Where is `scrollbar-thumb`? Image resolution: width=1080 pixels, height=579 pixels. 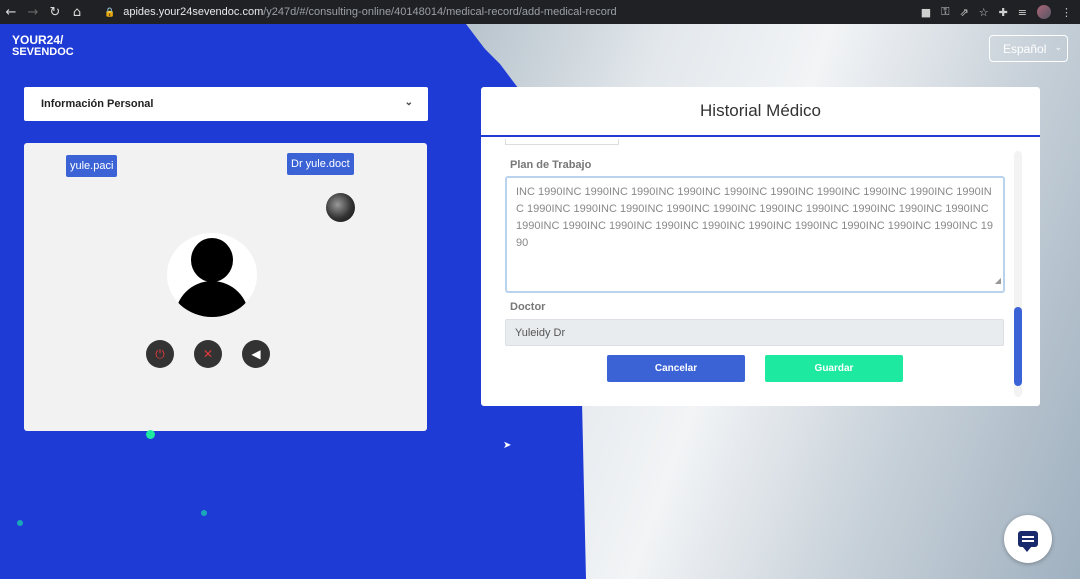 scrollbar-thumb is located at coordinates (1018, 346).